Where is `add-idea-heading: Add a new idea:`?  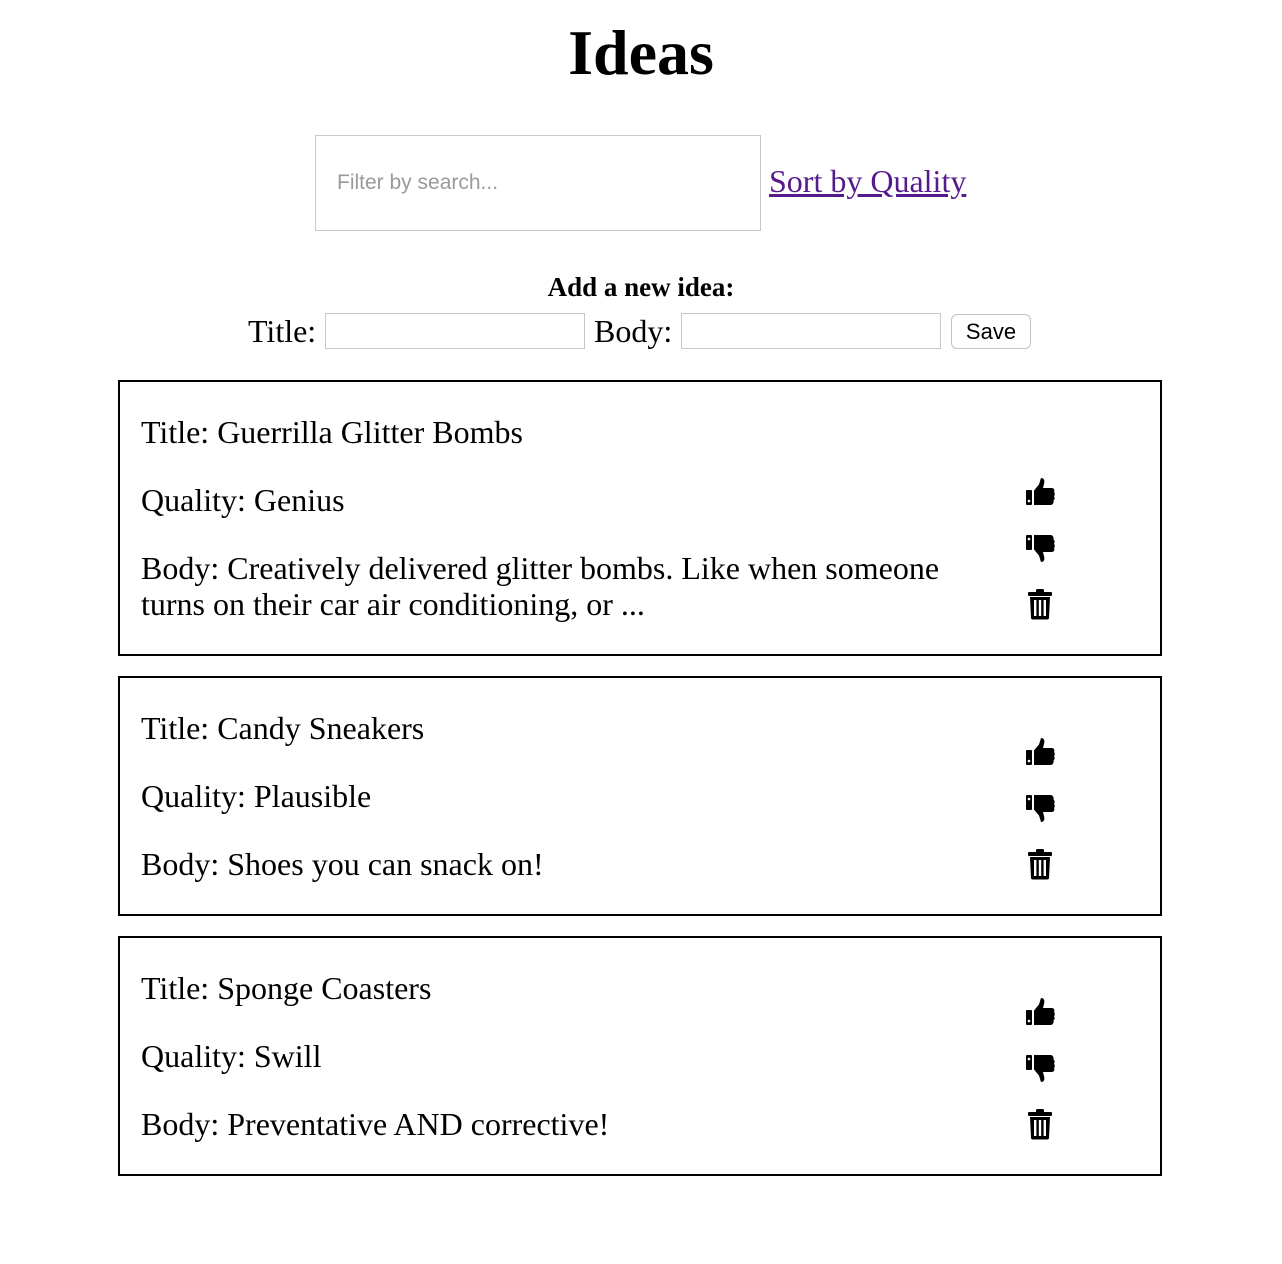 add-idea-heading: Add a new idea: is located at coordinates (641, 287).